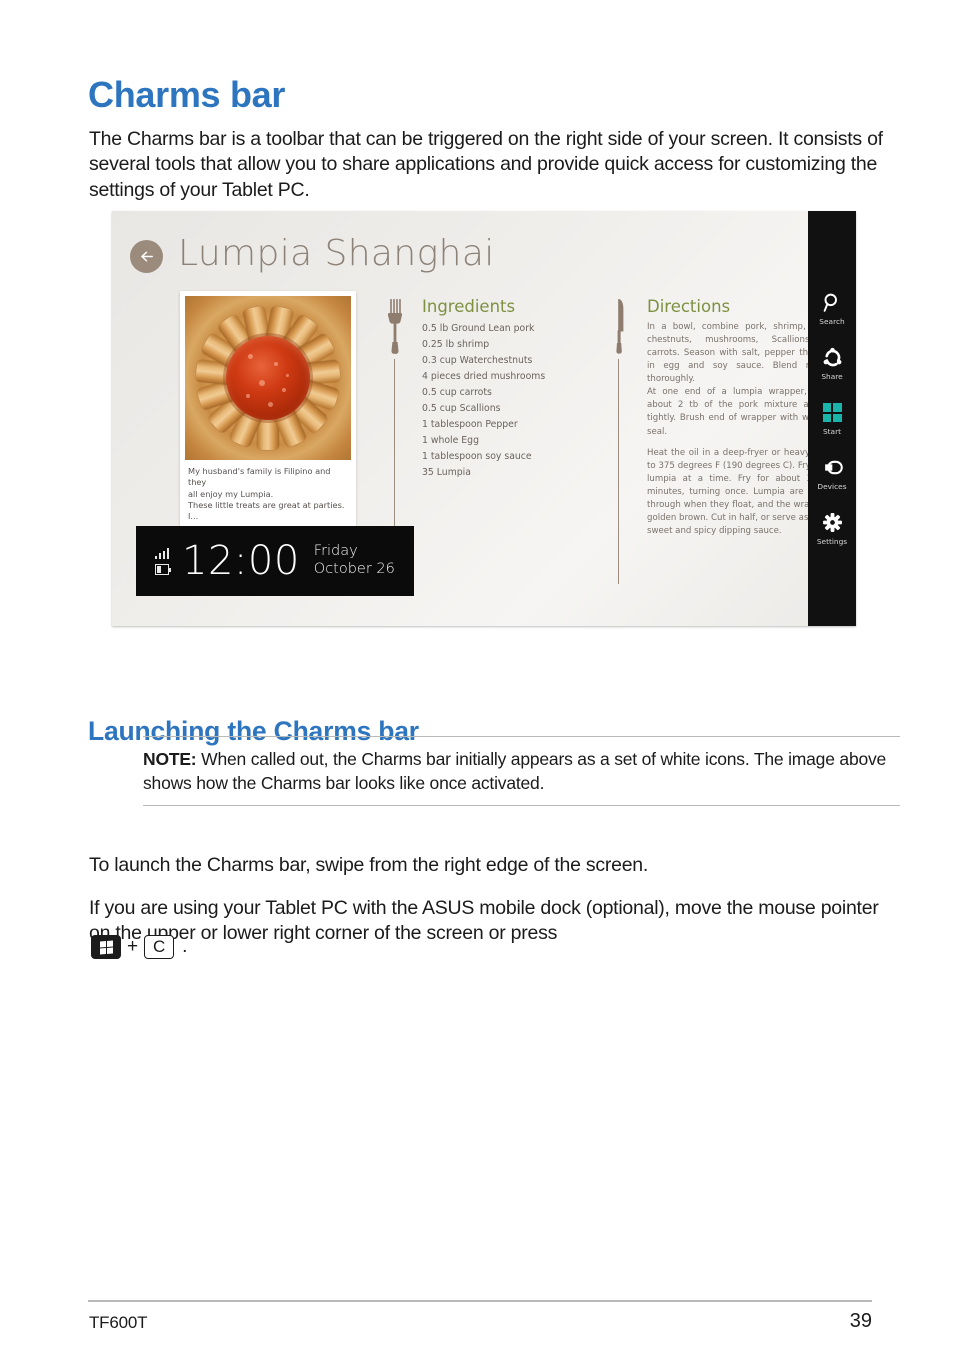  I want to click on battery-icon, so click(163, 569).